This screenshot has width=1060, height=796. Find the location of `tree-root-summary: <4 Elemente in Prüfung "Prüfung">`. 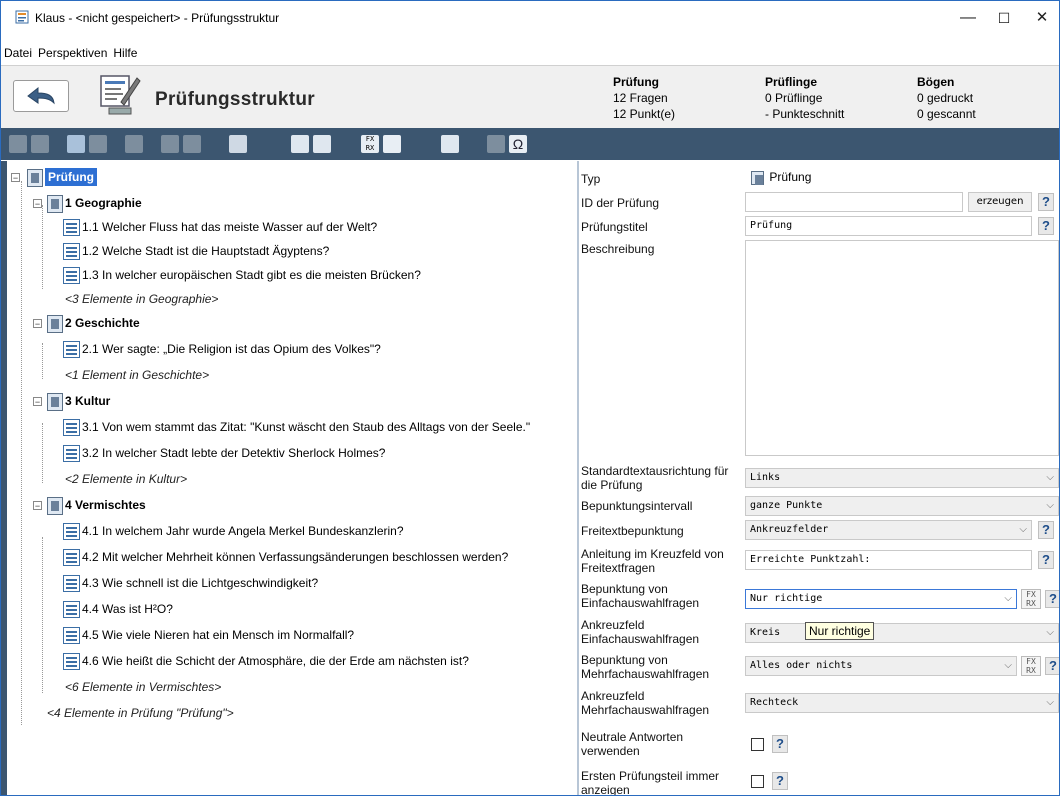

tree-root-summary: <4 Elemente in Prüfung "Prüfung"> is located at coordinates (140, 713).